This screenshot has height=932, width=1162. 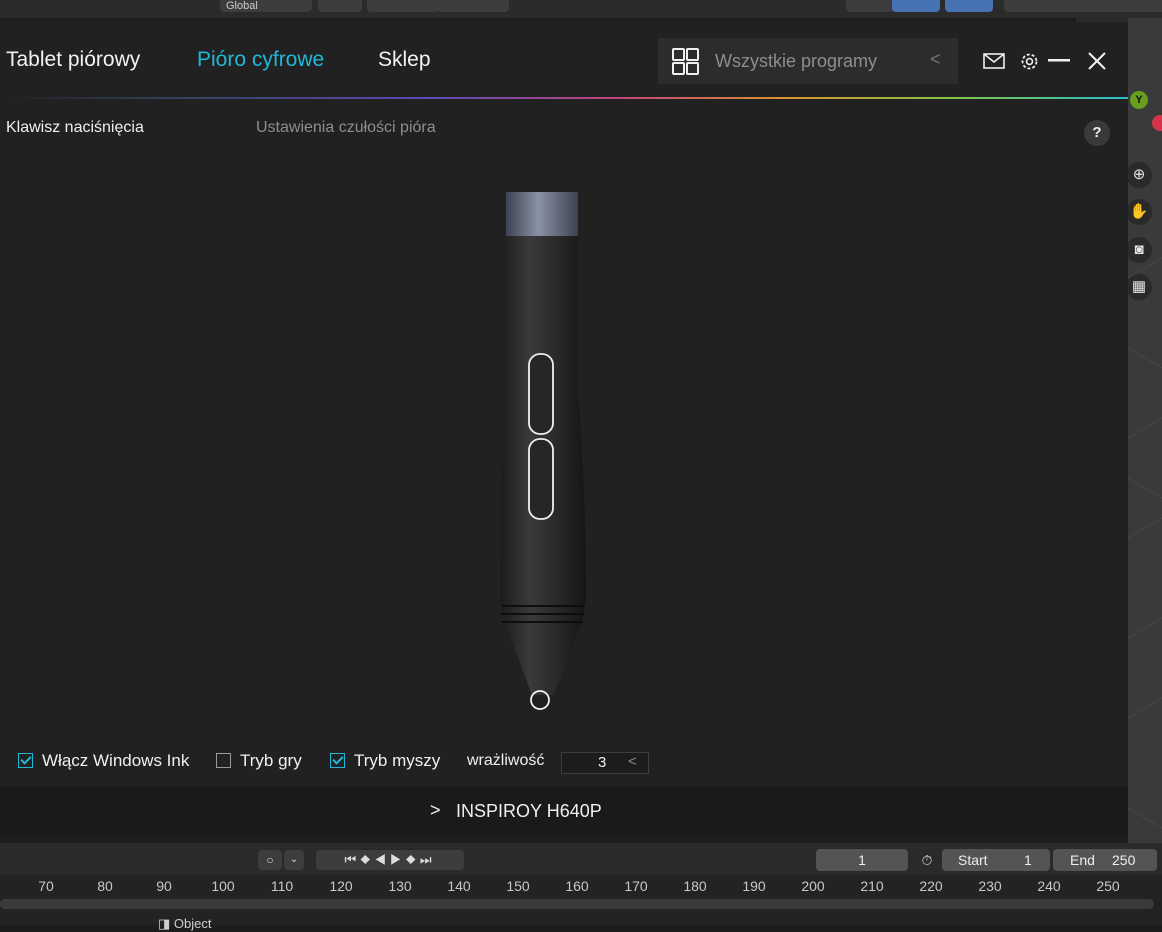 What do you see at coordinates (541, 394) in the screenshot?
I see `pen-upper-button` at bounding box center [541, 394].